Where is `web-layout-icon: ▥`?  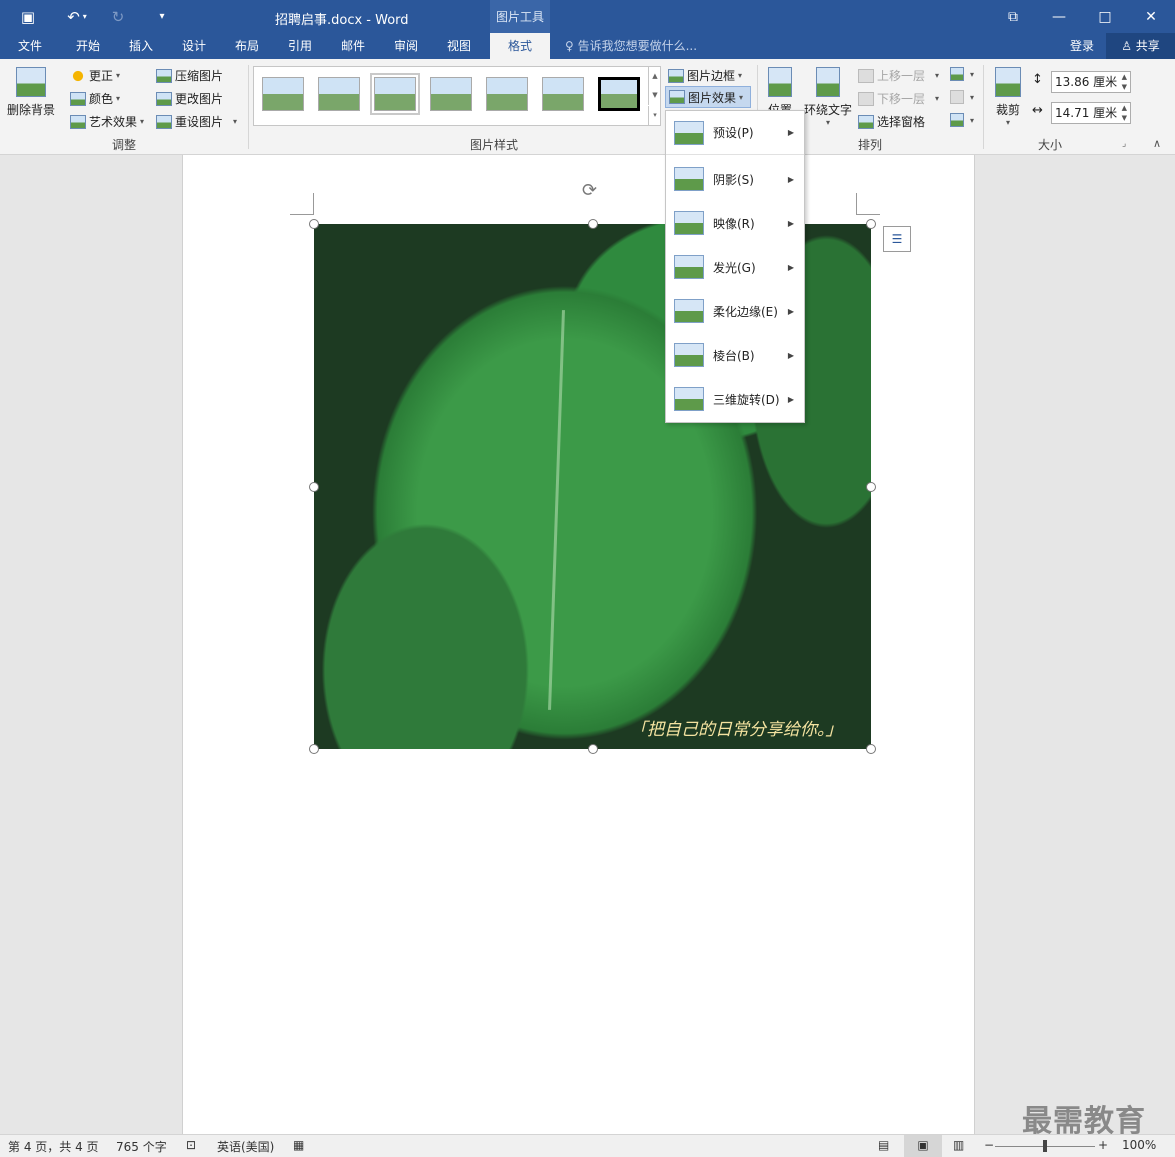
web-layout-icon: ▥ is located at coordinates (958, 1145).